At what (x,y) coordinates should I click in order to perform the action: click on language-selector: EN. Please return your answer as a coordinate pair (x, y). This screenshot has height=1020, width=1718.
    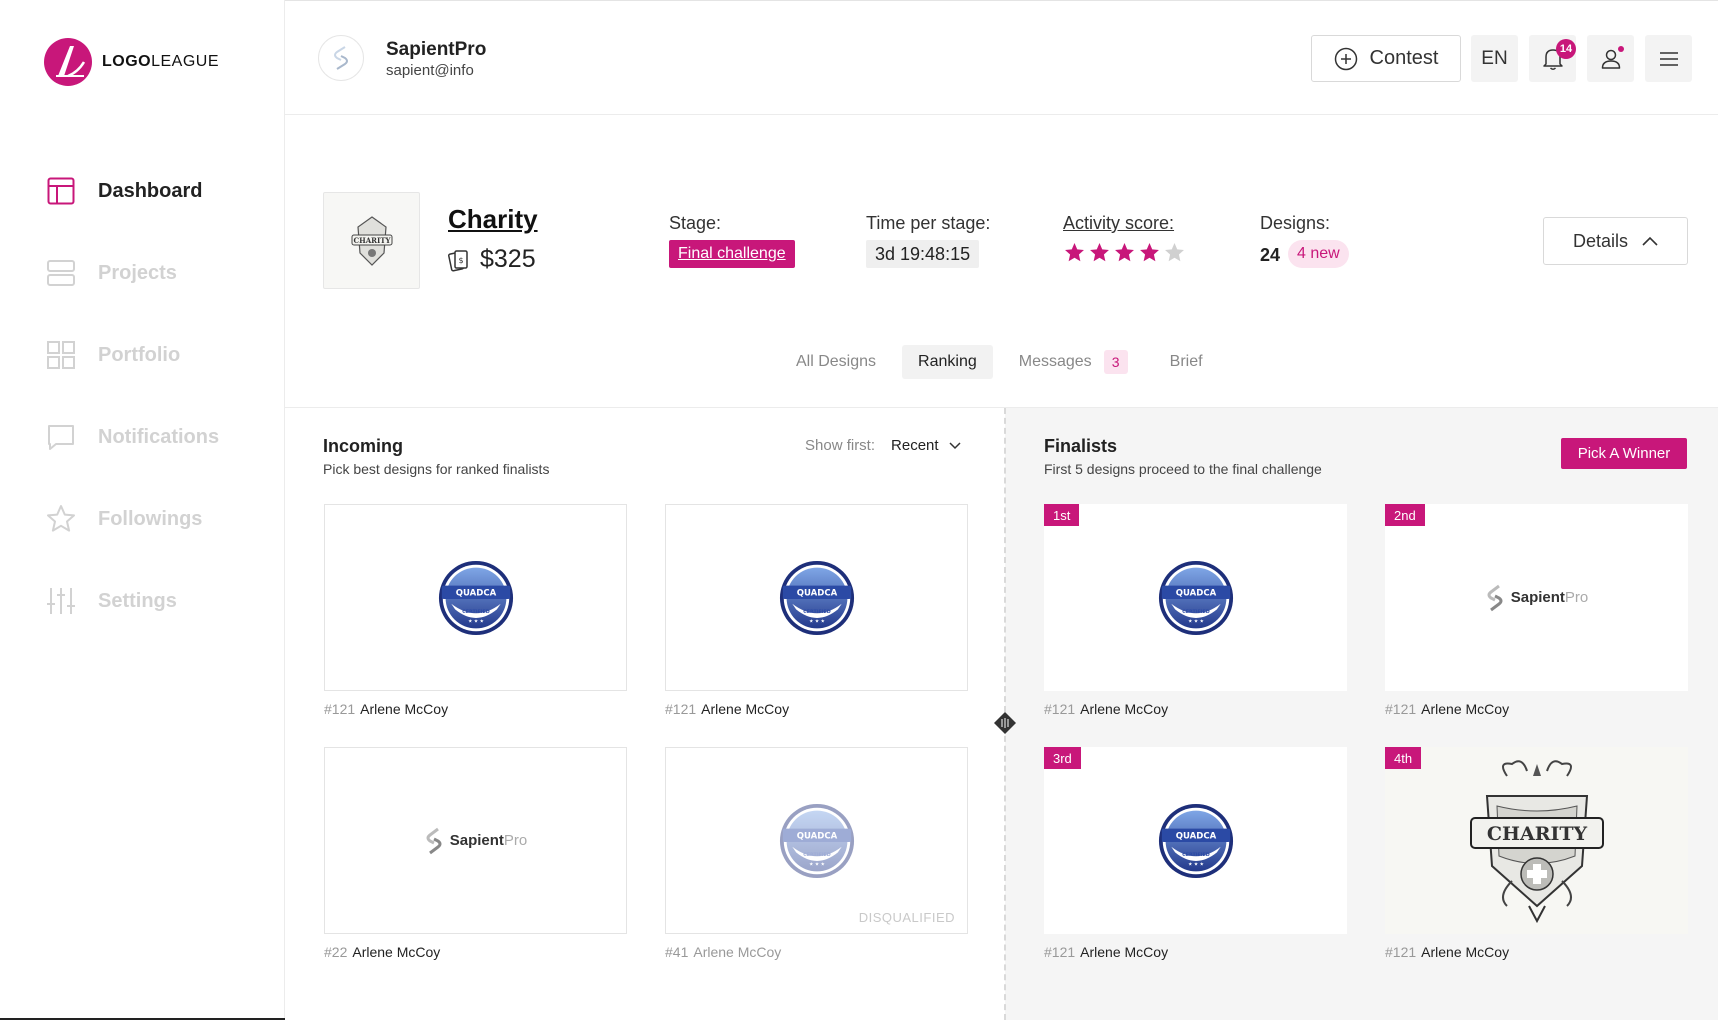
    Looking at the image, I should click on (1494, 58).